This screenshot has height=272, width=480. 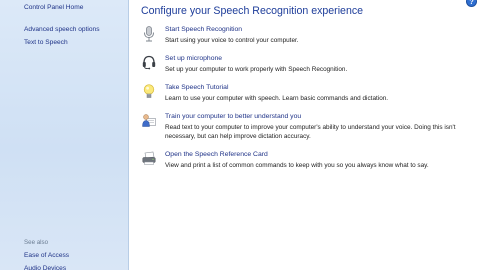 I want to click on user-training-icon, so click(x=149, y=120).